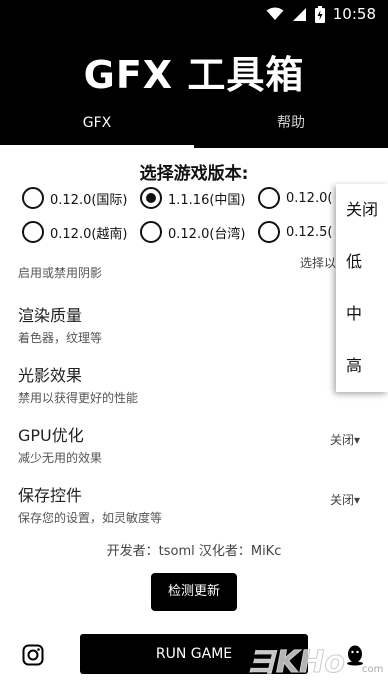 This screenshot has height=689, width=388. I want to click on gpu-dropdown: 关闭▾, so click(345, 439).